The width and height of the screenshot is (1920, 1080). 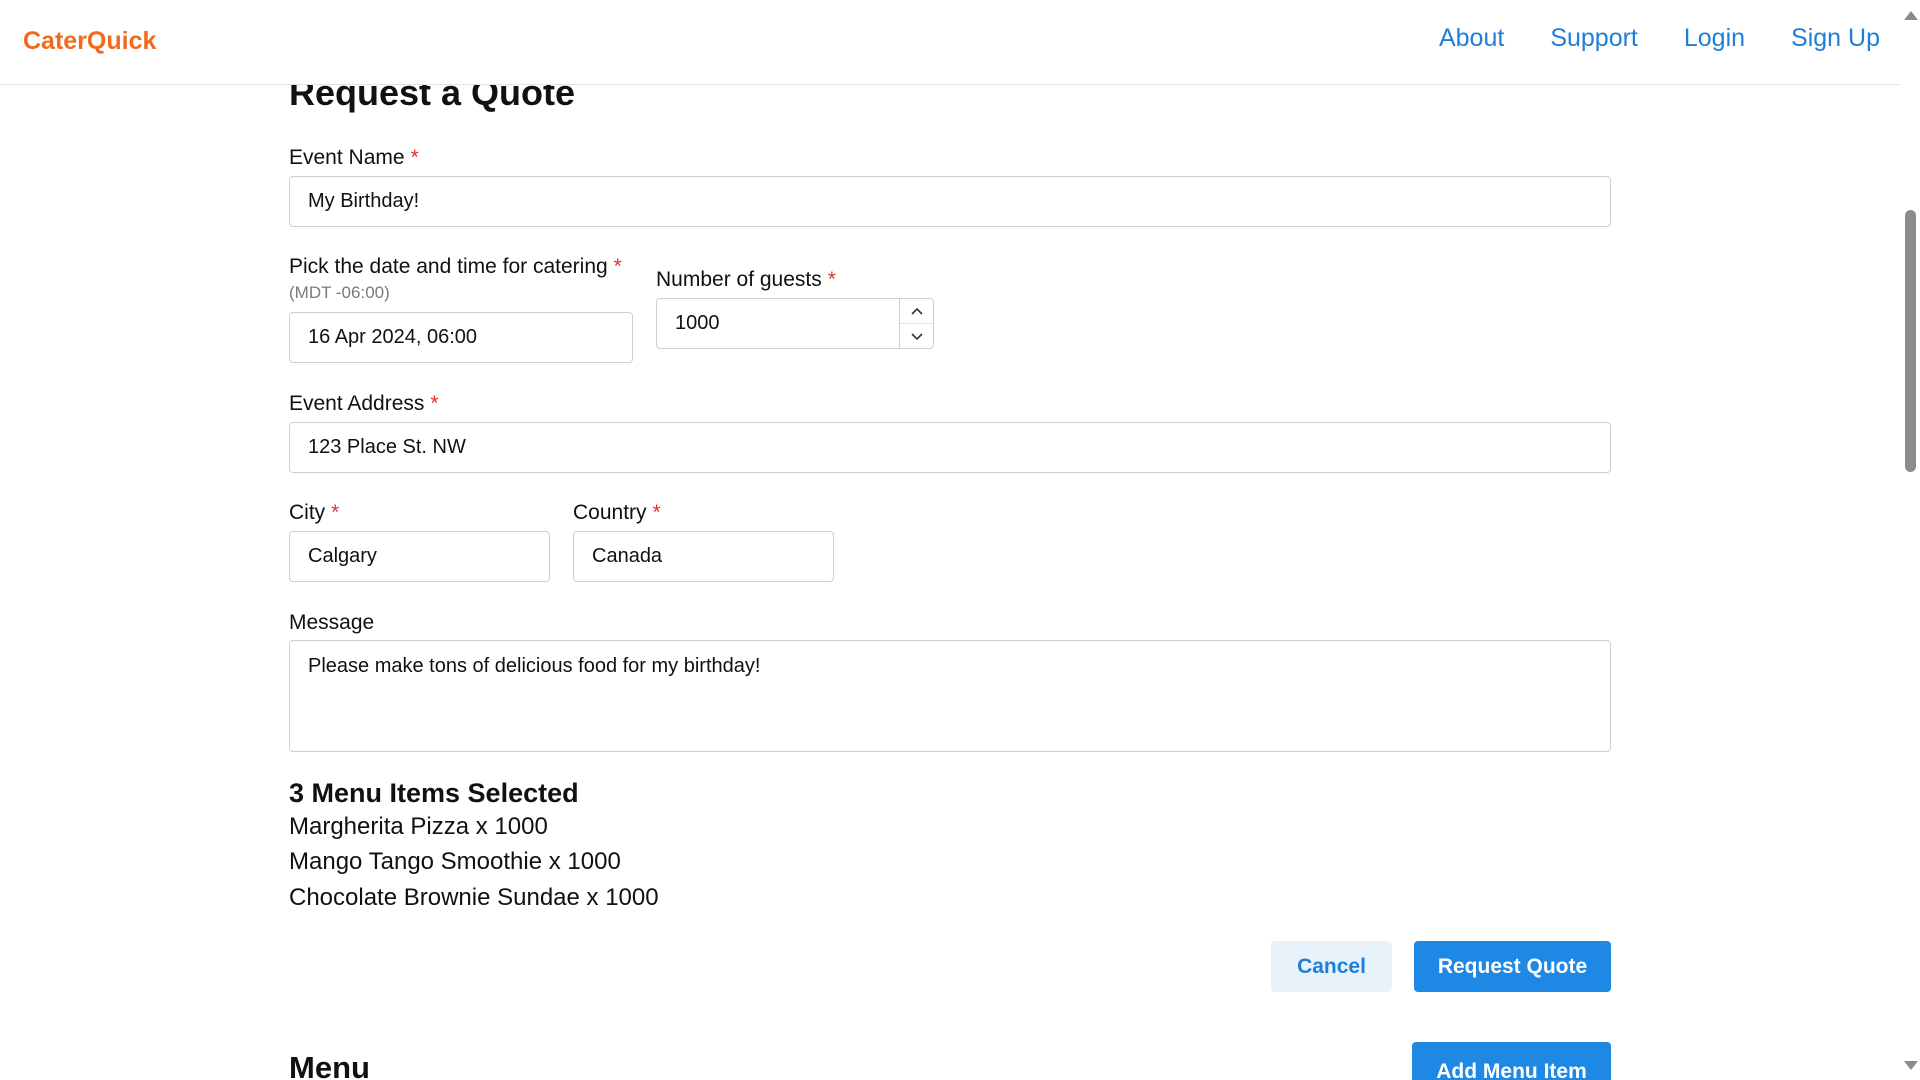 What do you see at coordinates (419, 556) in the screenshot?
I see `city-input: Calgary` at bounding box center [419, 556].